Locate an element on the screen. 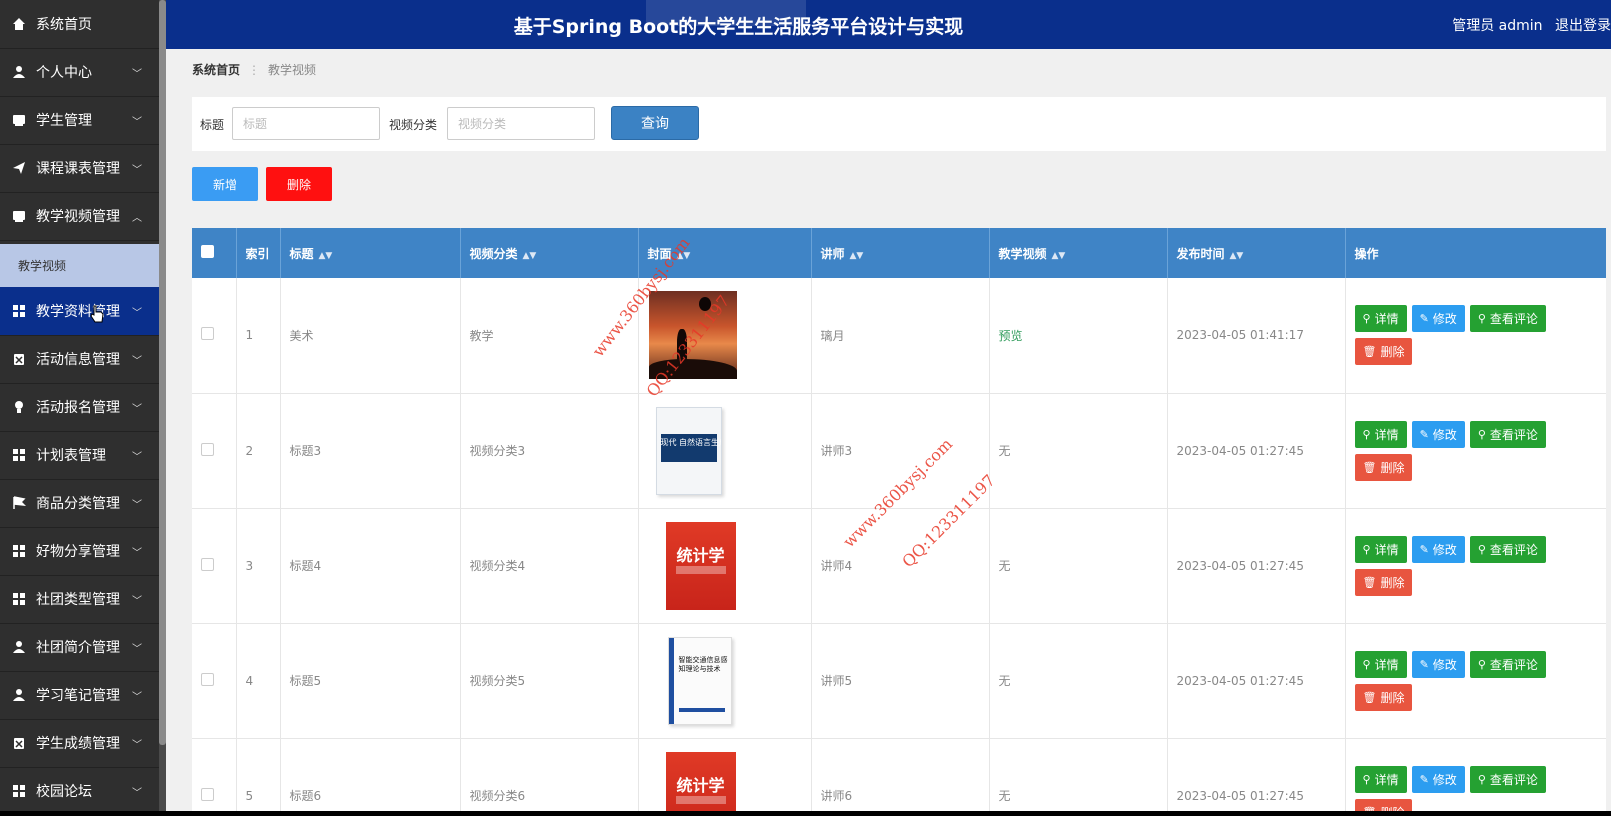  col-cover: 封面 ▲▼ is located at coordinates (725, 253).